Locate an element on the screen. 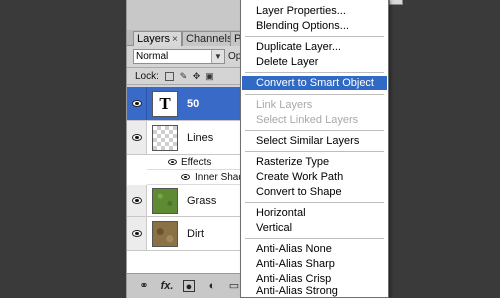 The width and height of the screenshot is (500, 298). tab-channels-label: Channels is located at coordinates (209, 39).